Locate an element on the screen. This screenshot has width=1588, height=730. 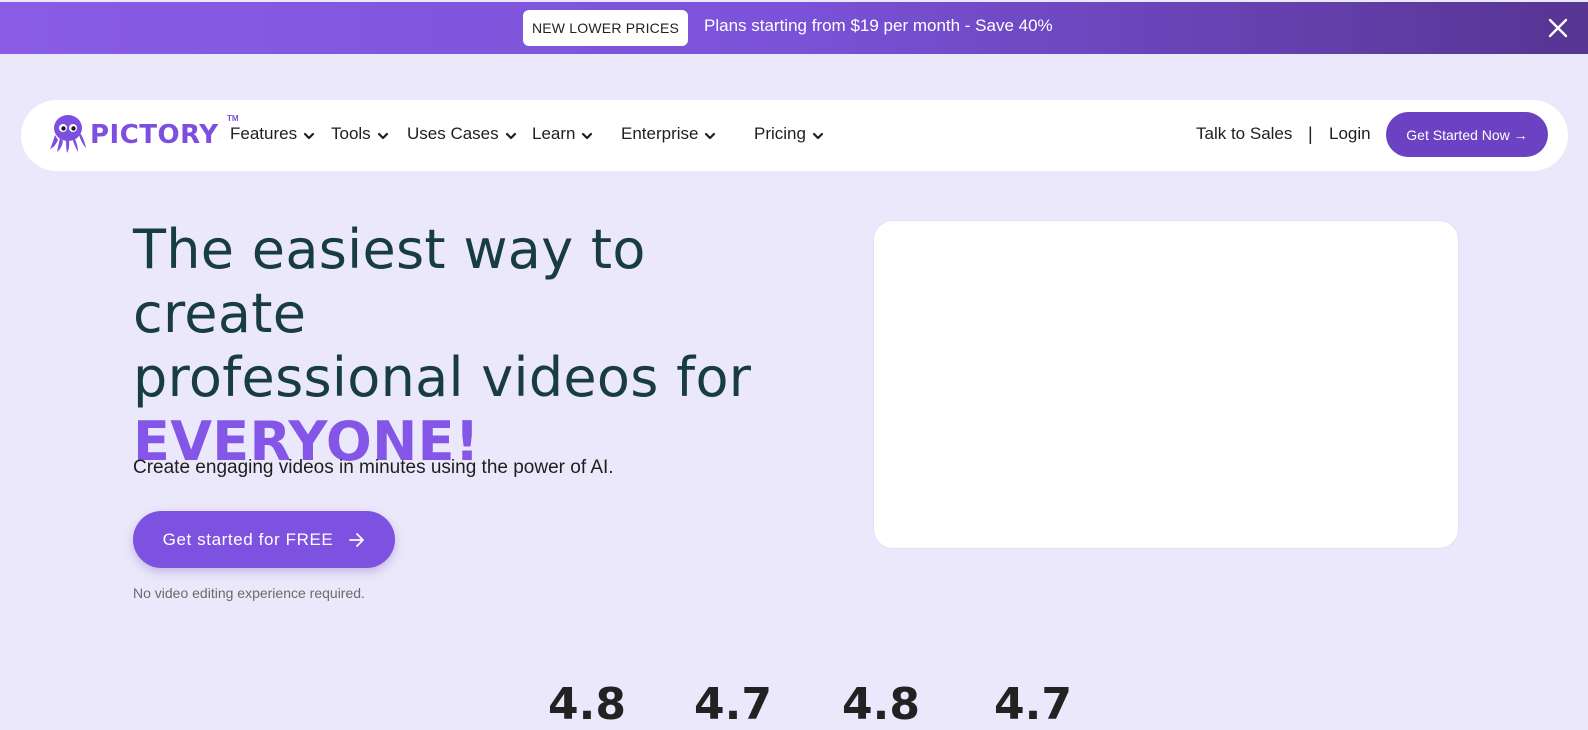
nav-item-label: Features is located at coordinates (264, 133).